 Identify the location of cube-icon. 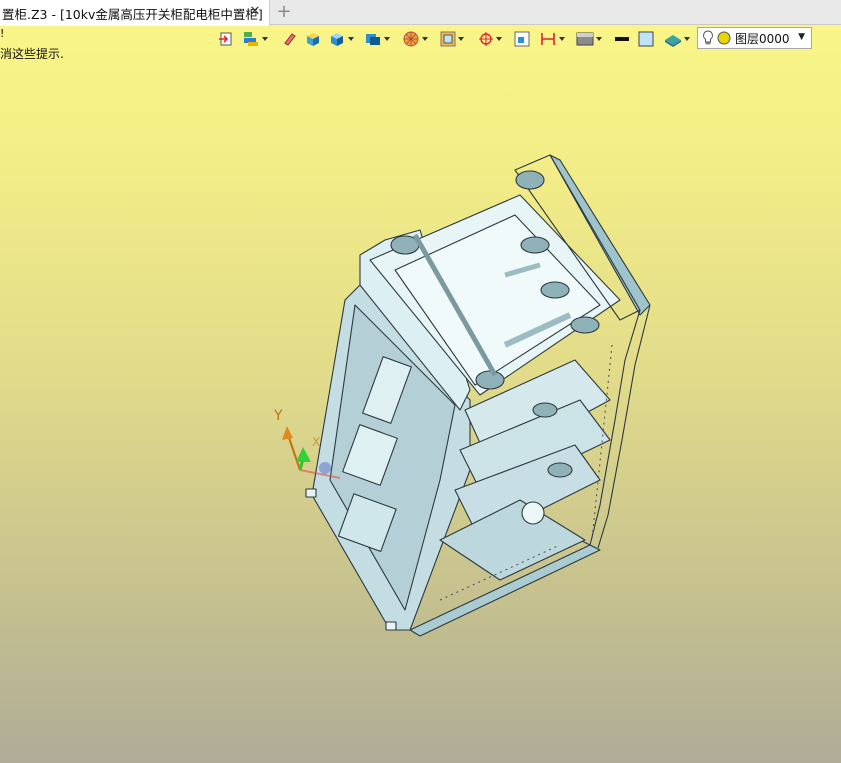
(341, 39).